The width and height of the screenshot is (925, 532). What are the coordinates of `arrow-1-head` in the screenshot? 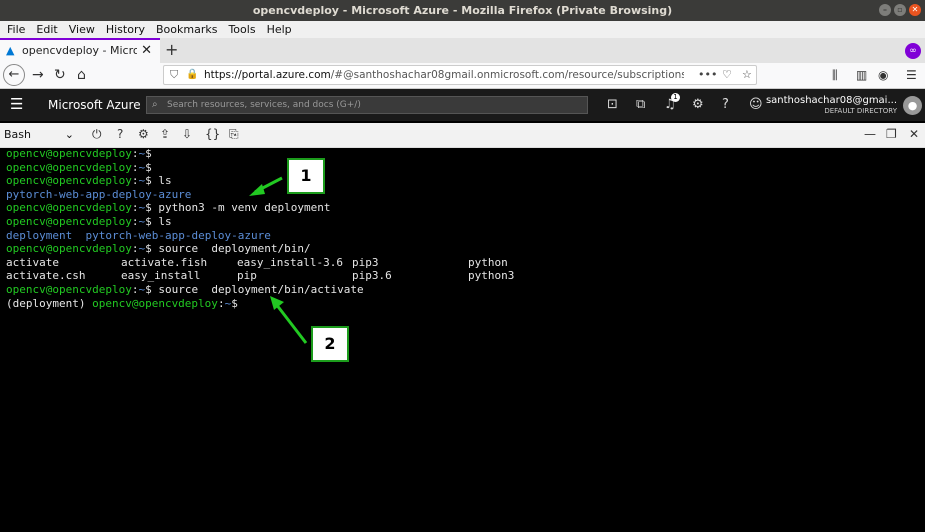 It's located at (257, 190).